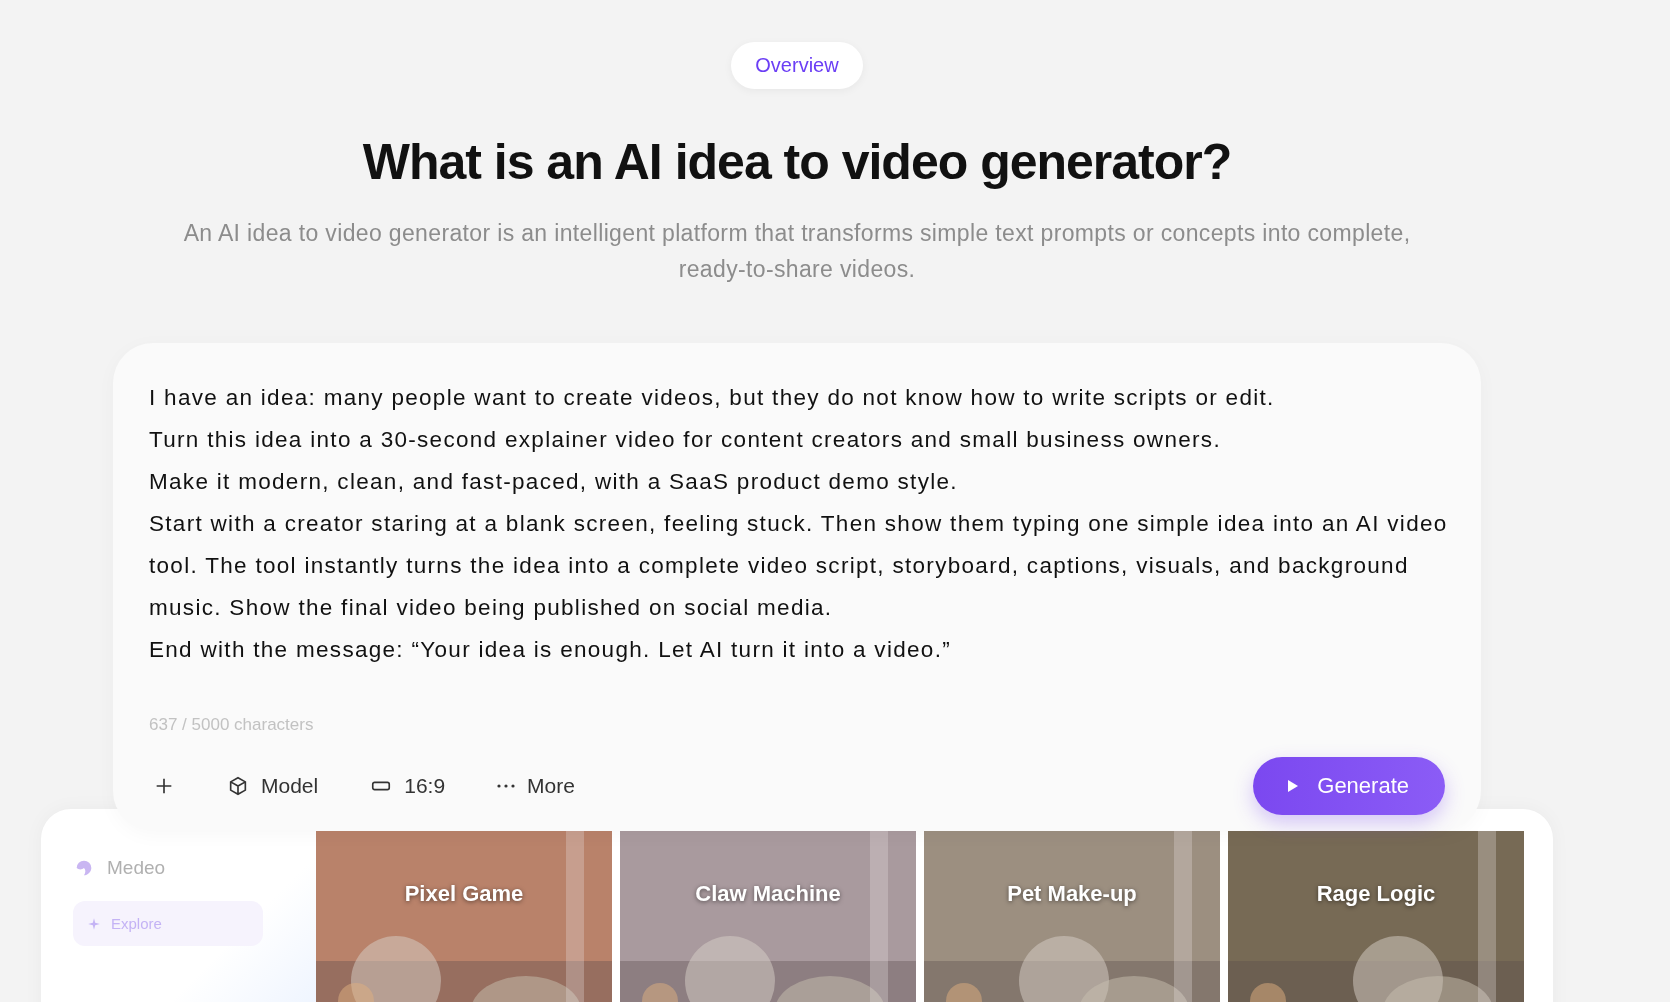  What do you see at coordinates (273, 786) in the screenshot?
I see `model-button: Model` at bounding box center [273, 786].